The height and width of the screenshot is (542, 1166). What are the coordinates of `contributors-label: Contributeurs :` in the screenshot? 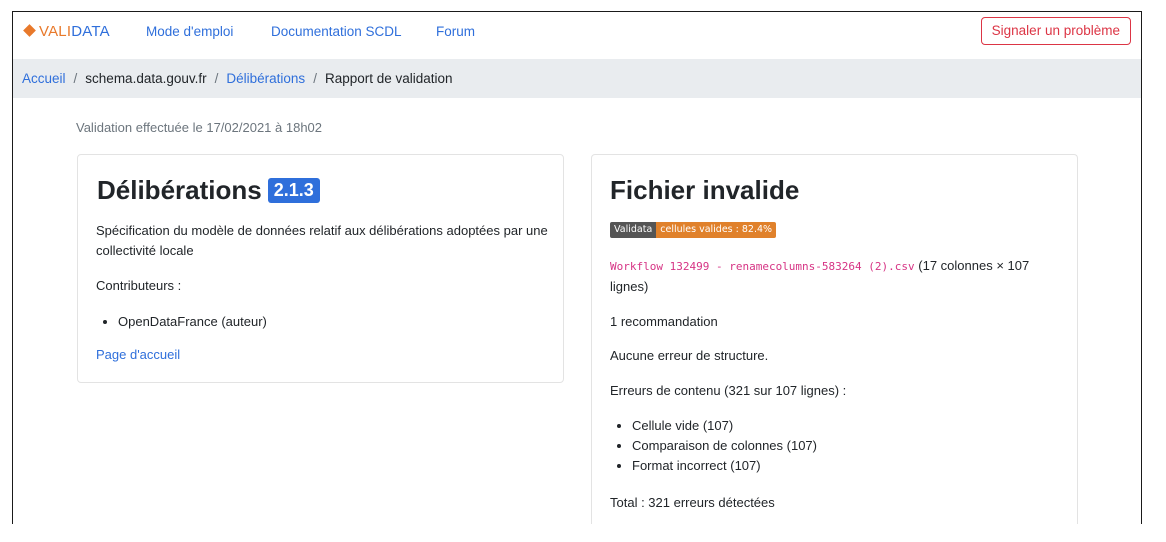 It's located at (139, 285).